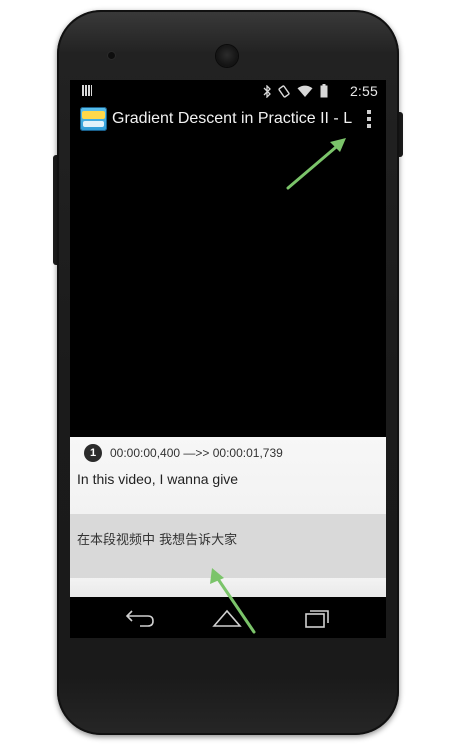  What do you see at coordinates (139, 618) in the screenshot?
I see `back-icon` at bounding box center [139, 618].